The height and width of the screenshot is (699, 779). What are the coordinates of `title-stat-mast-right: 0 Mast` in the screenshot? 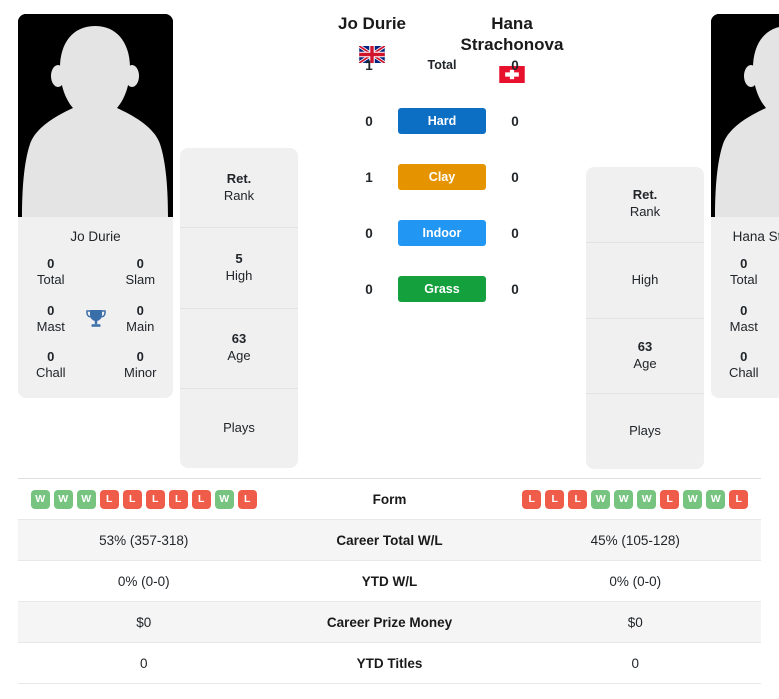 It's located at (744, 319).